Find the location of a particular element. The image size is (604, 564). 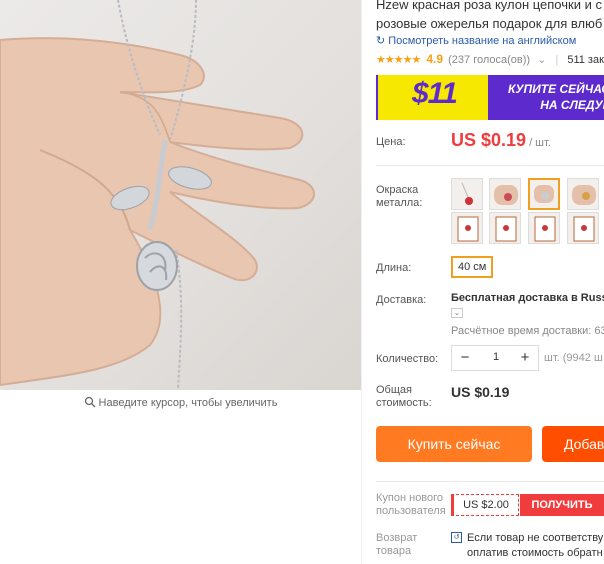

column-divider is located at coordinates (361, 282).